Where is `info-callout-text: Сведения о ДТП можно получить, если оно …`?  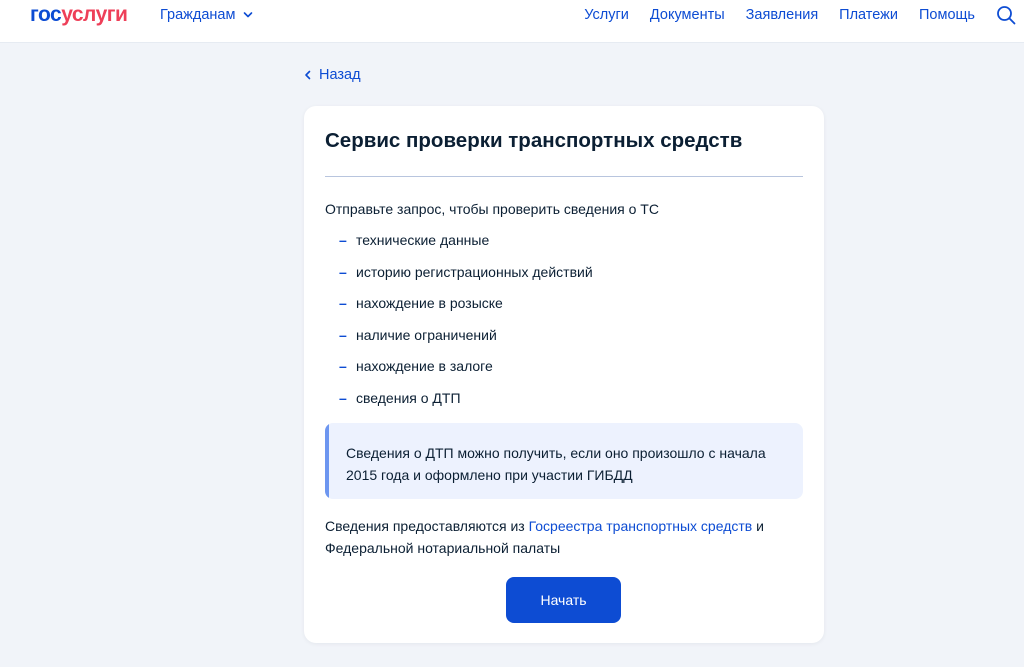
info-callout-text: Сведения о ДТП можно получить, если оно … is located at coordinates (556, 464).